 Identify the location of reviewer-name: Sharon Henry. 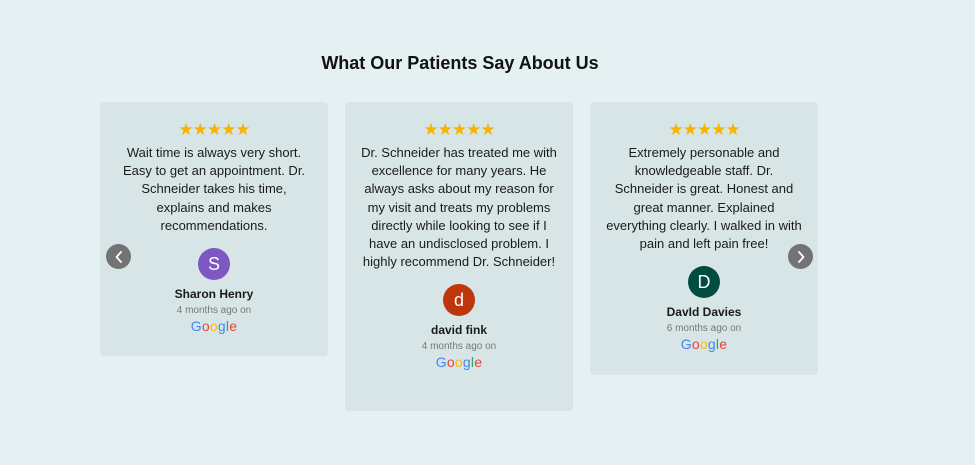
(214, 294).